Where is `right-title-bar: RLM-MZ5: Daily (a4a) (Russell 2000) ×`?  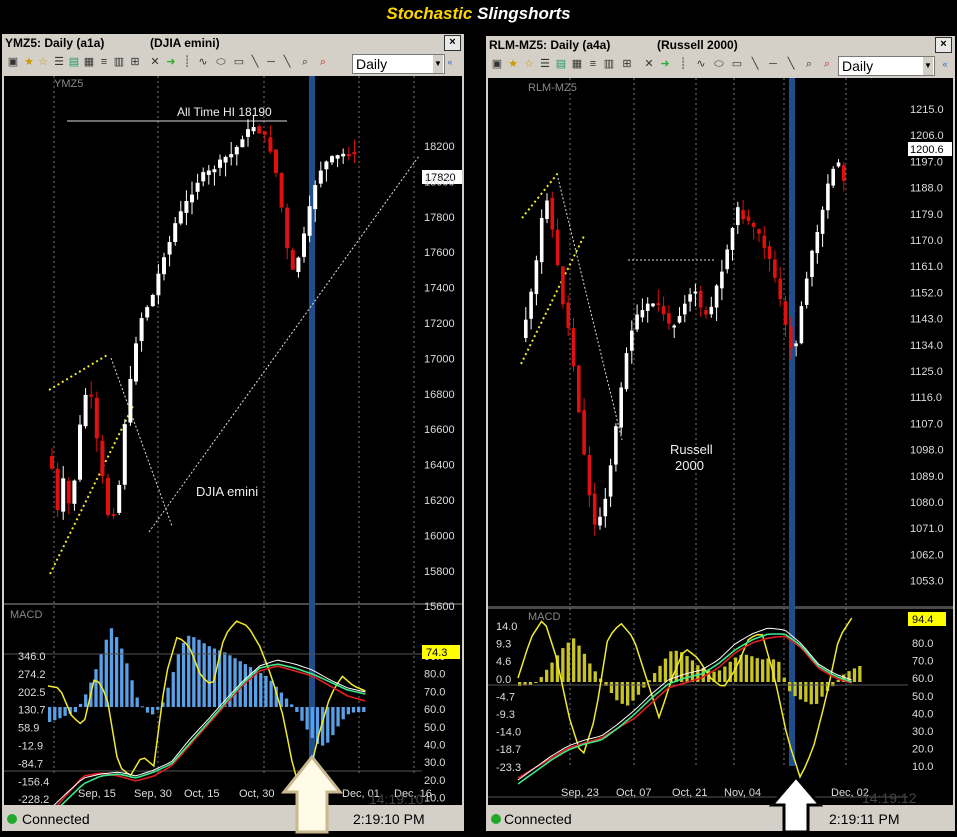 right-title-bar: RLM-MZ5: Daily (a4a) (Russell 2000) × is located at coordinates (720, 45).